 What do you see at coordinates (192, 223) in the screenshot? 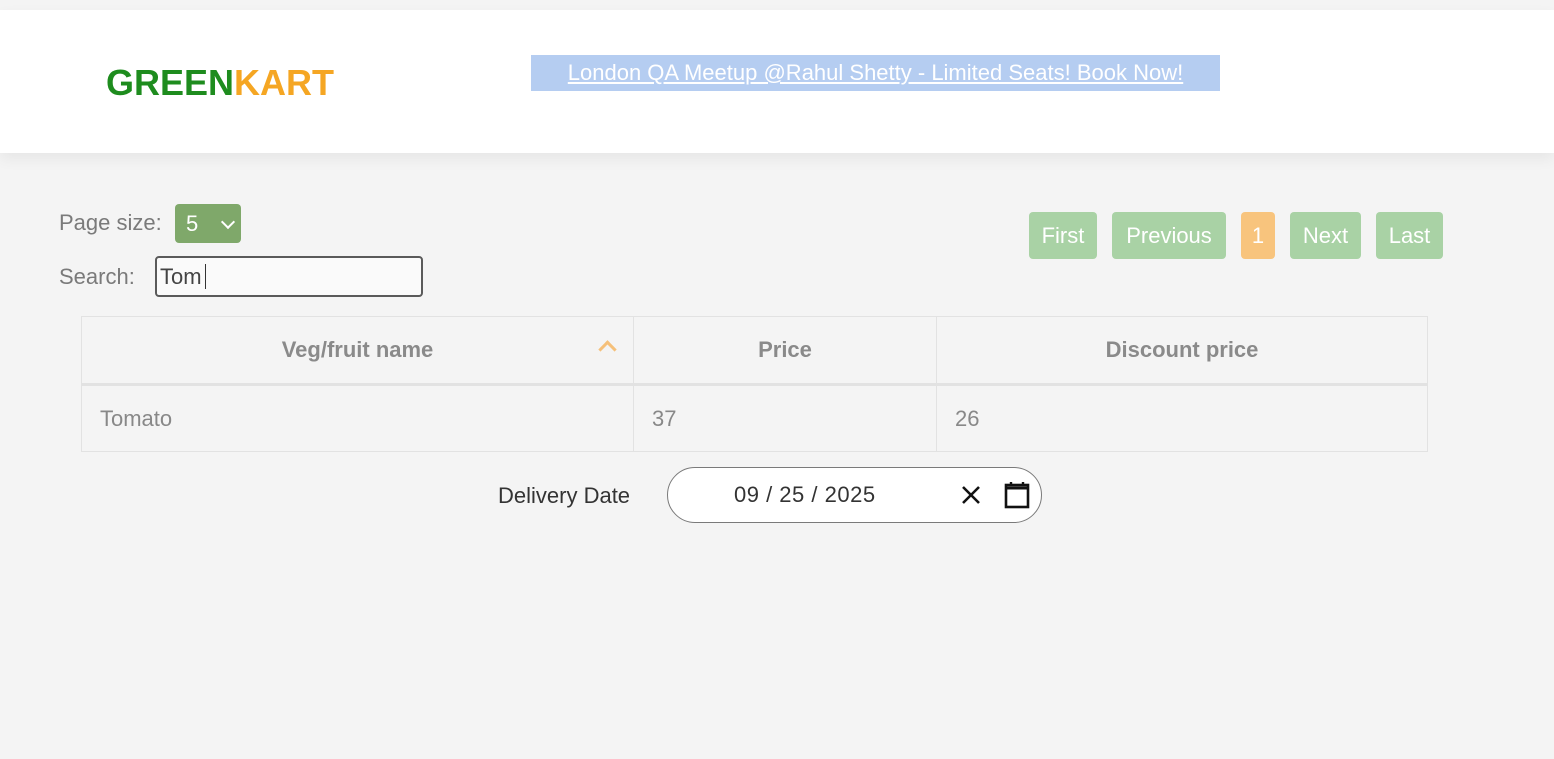
I see `page-size-value: 5` at bounding box center [192, 223].